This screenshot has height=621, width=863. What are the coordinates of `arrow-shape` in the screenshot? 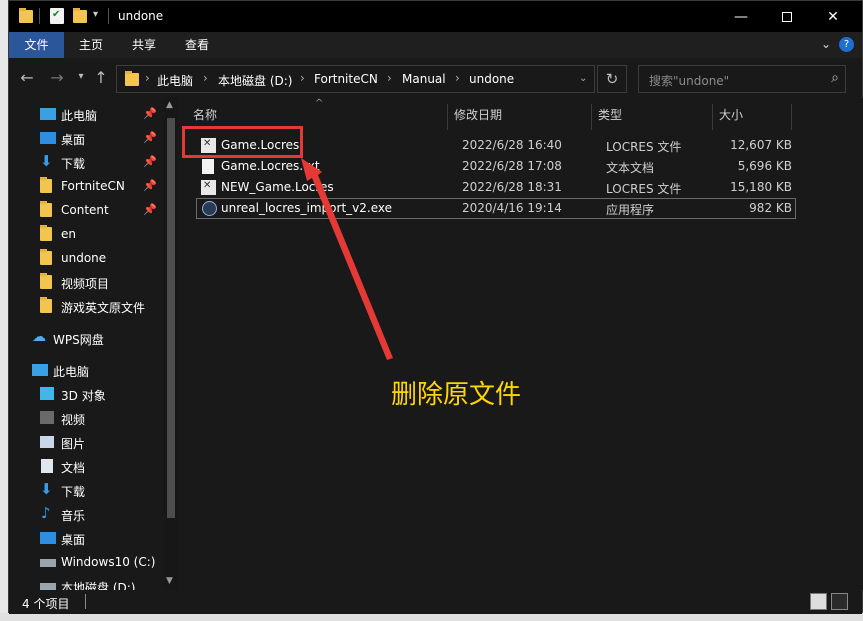 It's located at (347, 259).